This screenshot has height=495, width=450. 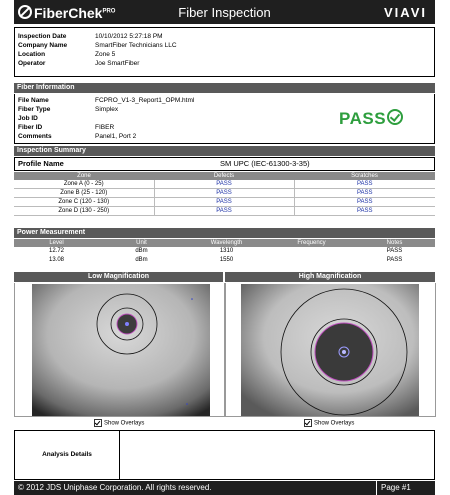 I want to click on level-cell: 13.08, so click(x=56, y=260).